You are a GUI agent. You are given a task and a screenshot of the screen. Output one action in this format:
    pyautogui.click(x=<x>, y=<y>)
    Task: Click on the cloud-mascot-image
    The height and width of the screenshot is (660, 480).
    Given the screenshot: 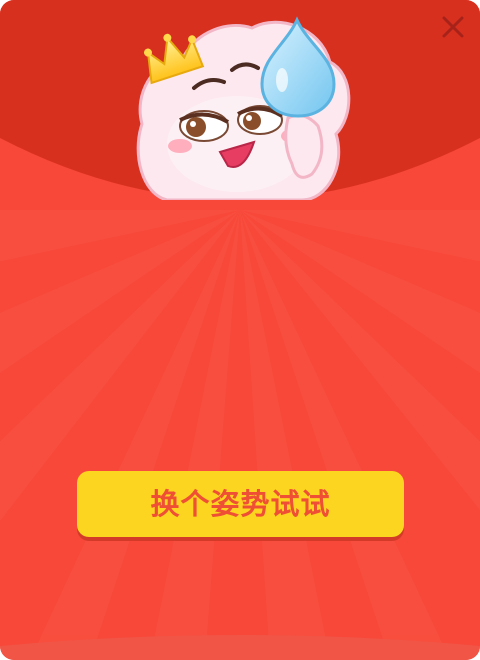 What is the action you would take?
    pyautogui.click(x=243, y=108)
    